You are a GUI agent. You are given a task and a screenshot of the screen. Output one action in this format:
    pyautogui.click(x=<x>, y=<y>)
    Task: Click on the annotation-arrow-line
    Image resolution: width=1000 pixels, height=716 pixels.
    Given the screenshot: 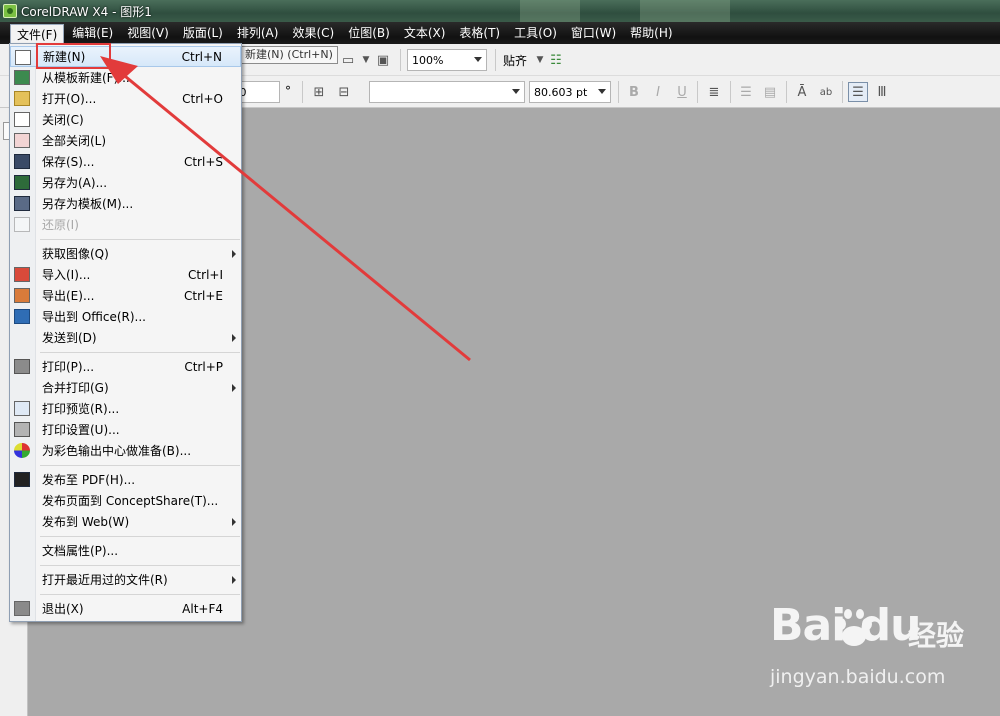 What is the action you would take?
    pyautogui.click(x=295, y=216)
    